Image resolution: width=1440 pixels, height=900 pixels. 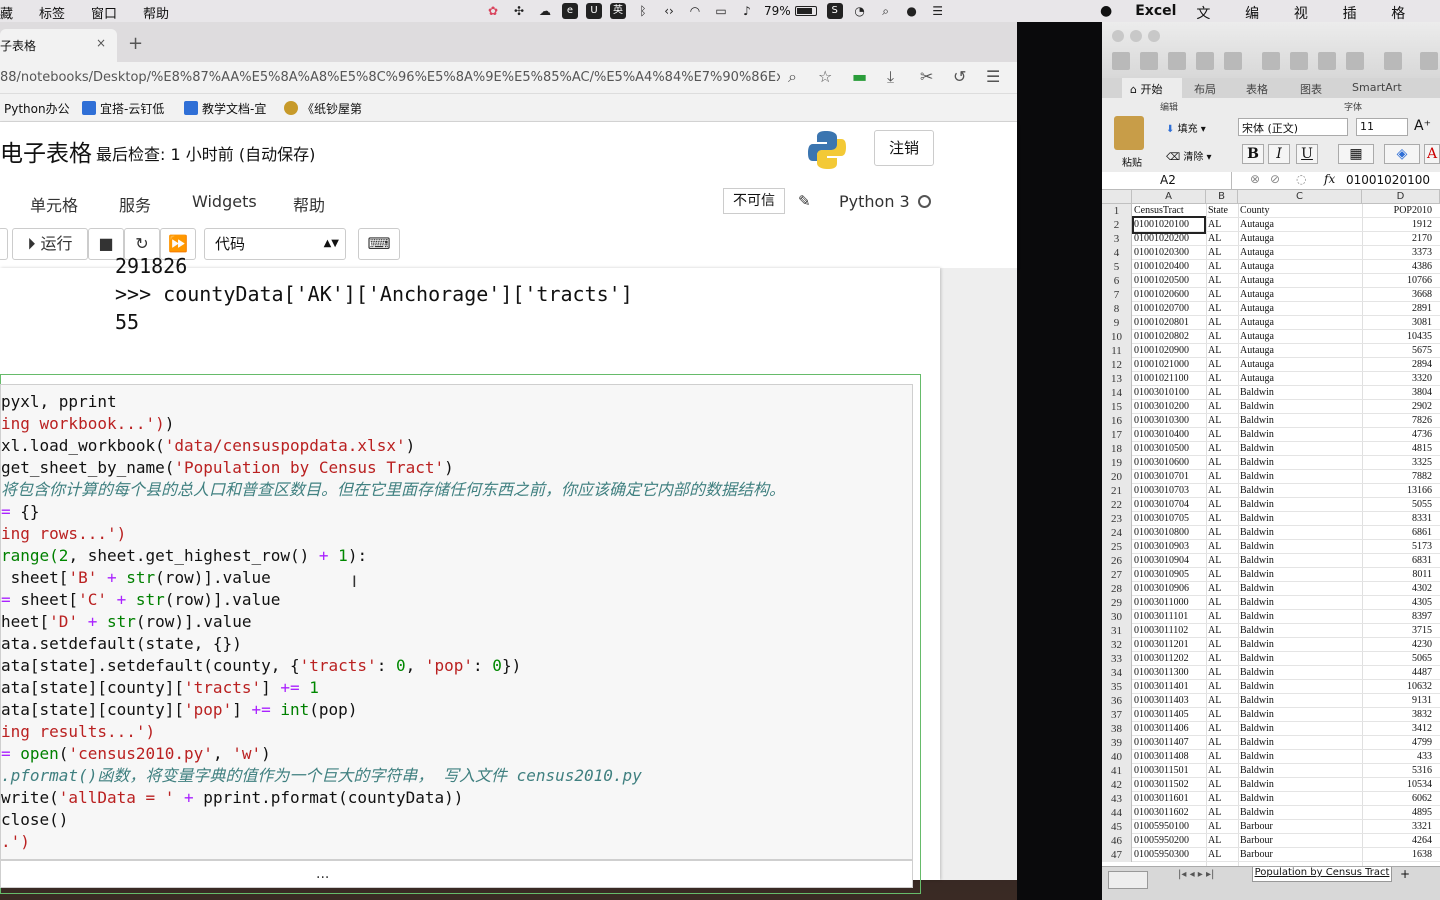 I want to click on table-row: 30 01003011101 AL Baldwin 8397, so click(x=1271, y=617).